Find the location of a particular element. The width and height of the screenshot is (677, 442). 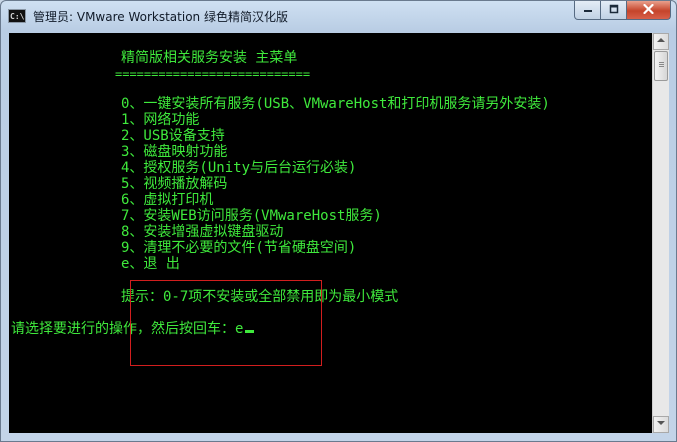

minimize-button is located at coordinates (587, 10).